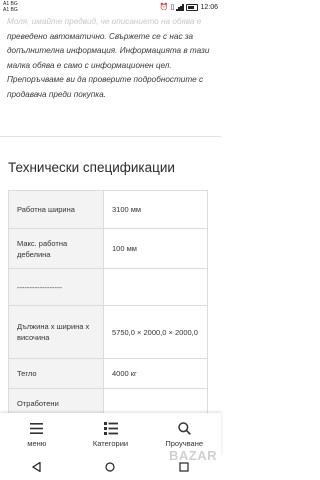  Describe the element at coordinates (37, 443) in the screenshot. I see `nav-menu-label: меню` at that location.